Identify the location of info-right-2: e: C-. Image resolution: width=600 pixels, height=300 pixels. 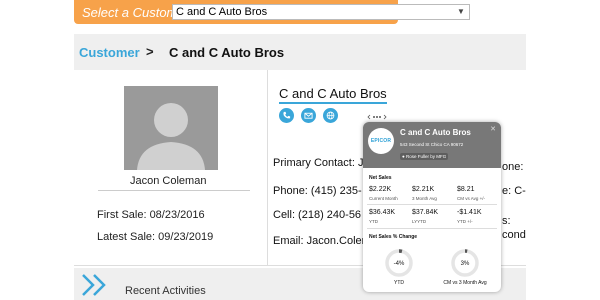
(514, 191).